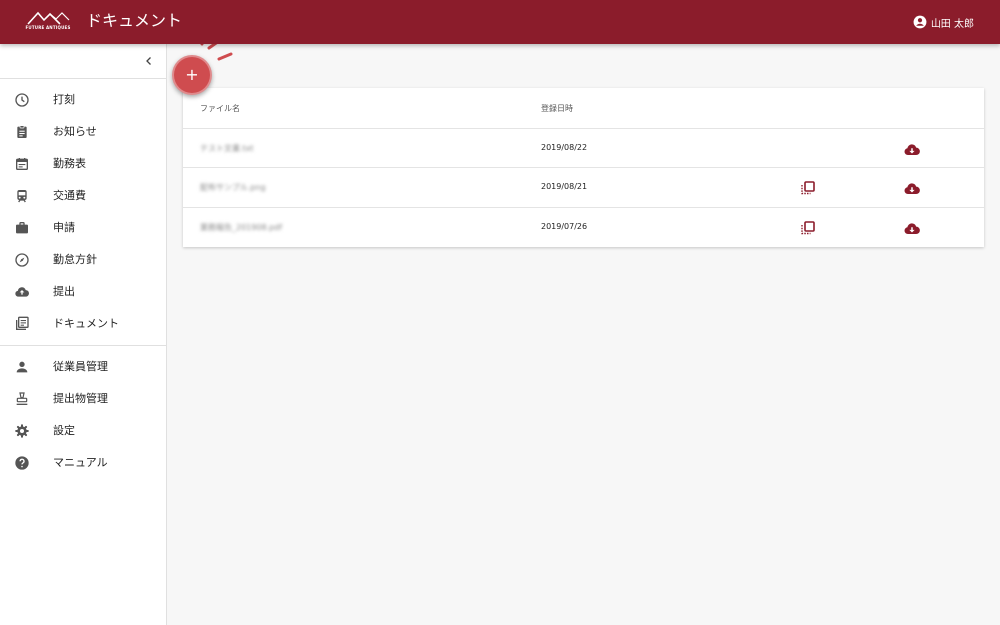 The width and height of the screenshot is (1000, 625). I want to click on logo-text: FUTURE ANTIQUES, so click(48, 27).